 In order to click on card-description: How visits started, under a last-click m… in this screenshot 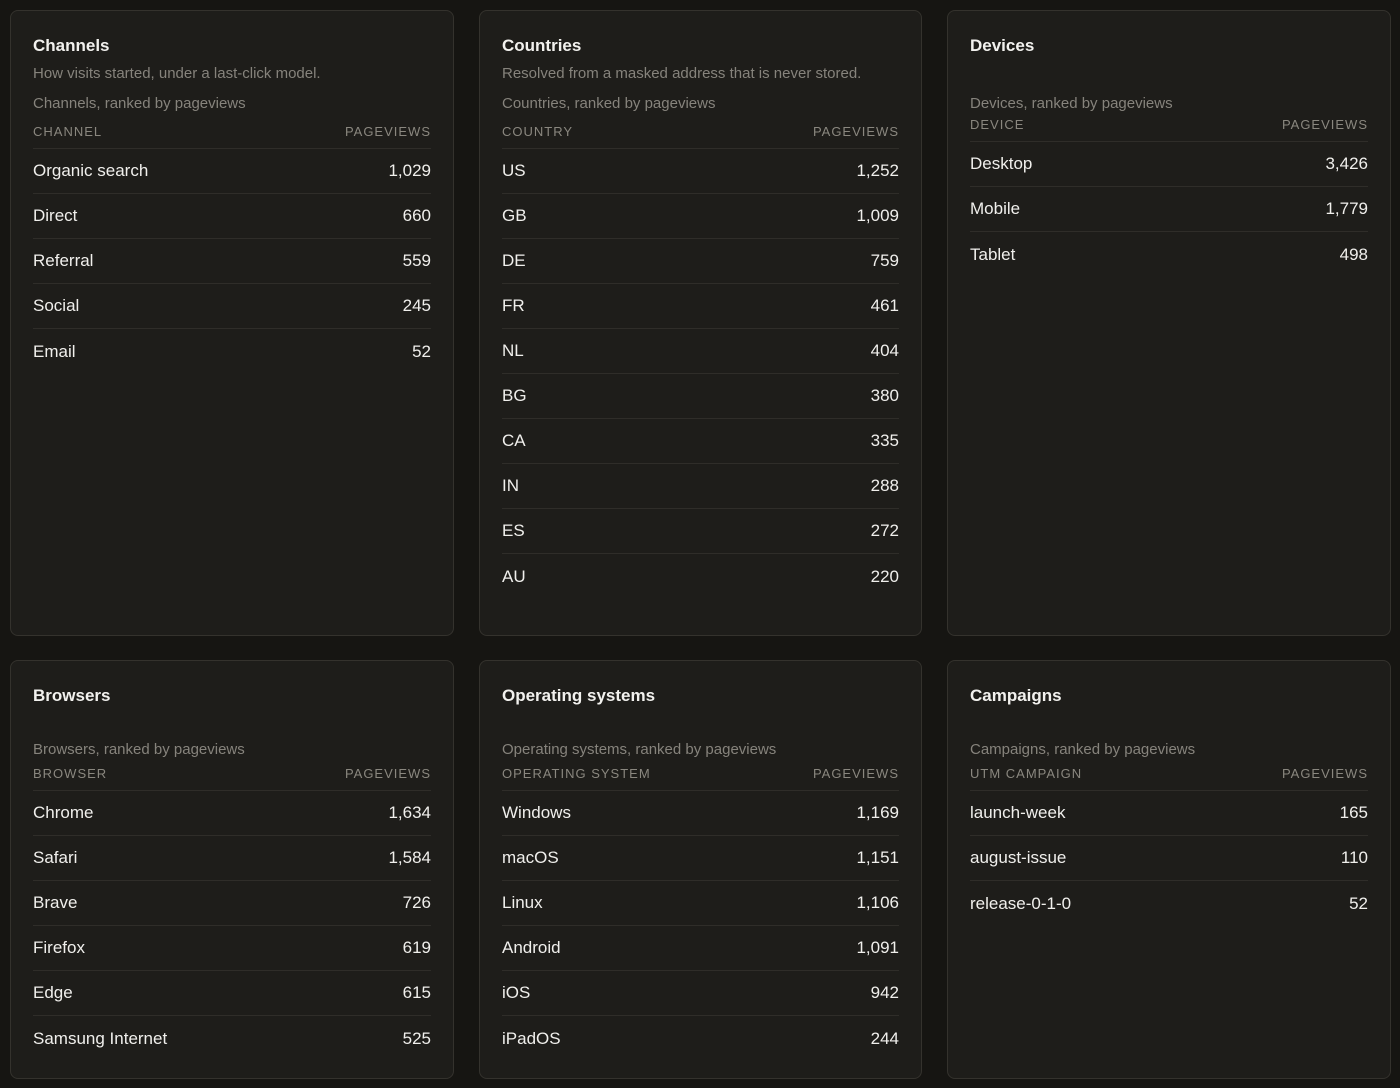, I will do `click(177, 73)`.